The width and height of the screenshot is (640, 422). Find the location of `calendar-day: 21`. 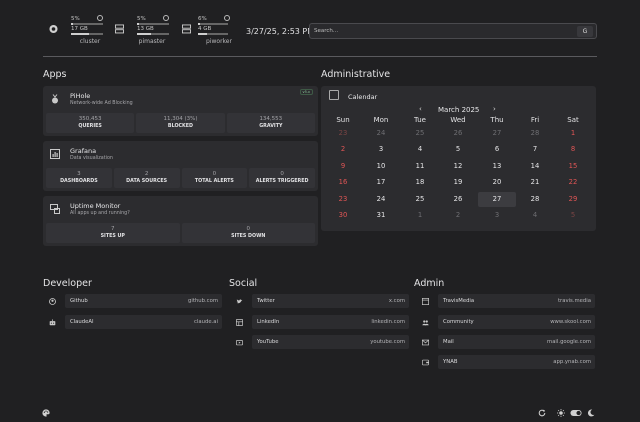

calendar-day: 21 is located at coordinates (535, 182).